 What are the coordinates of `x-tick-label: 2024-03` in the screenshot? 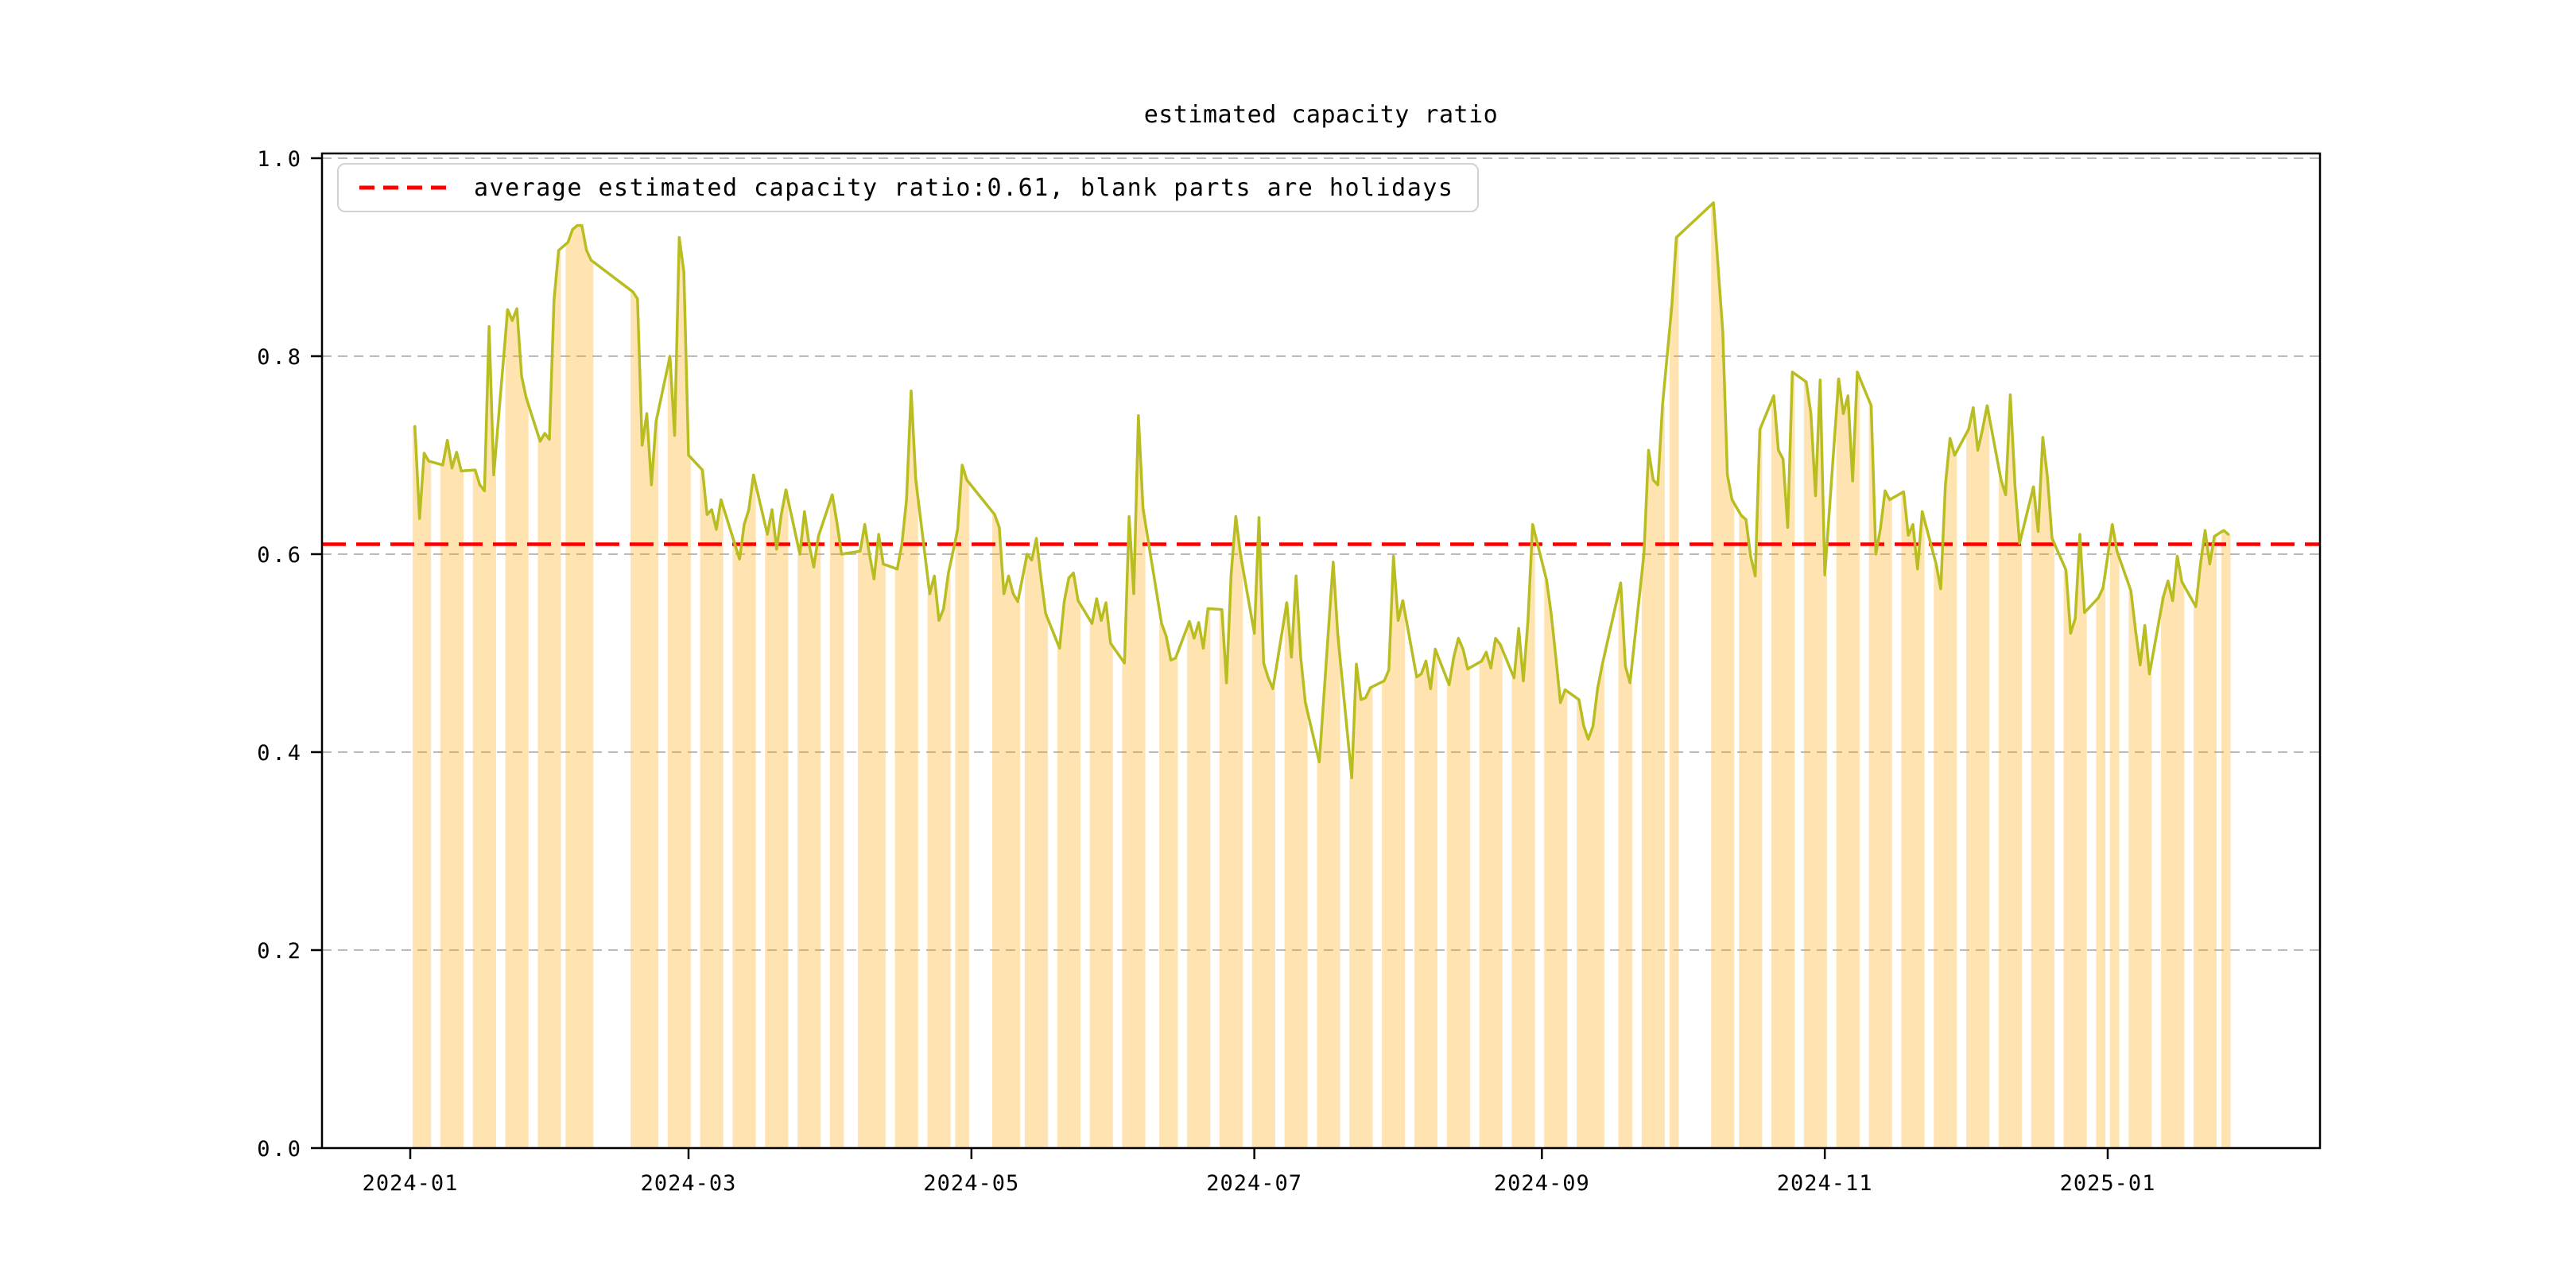 It's located at (689, 1183).